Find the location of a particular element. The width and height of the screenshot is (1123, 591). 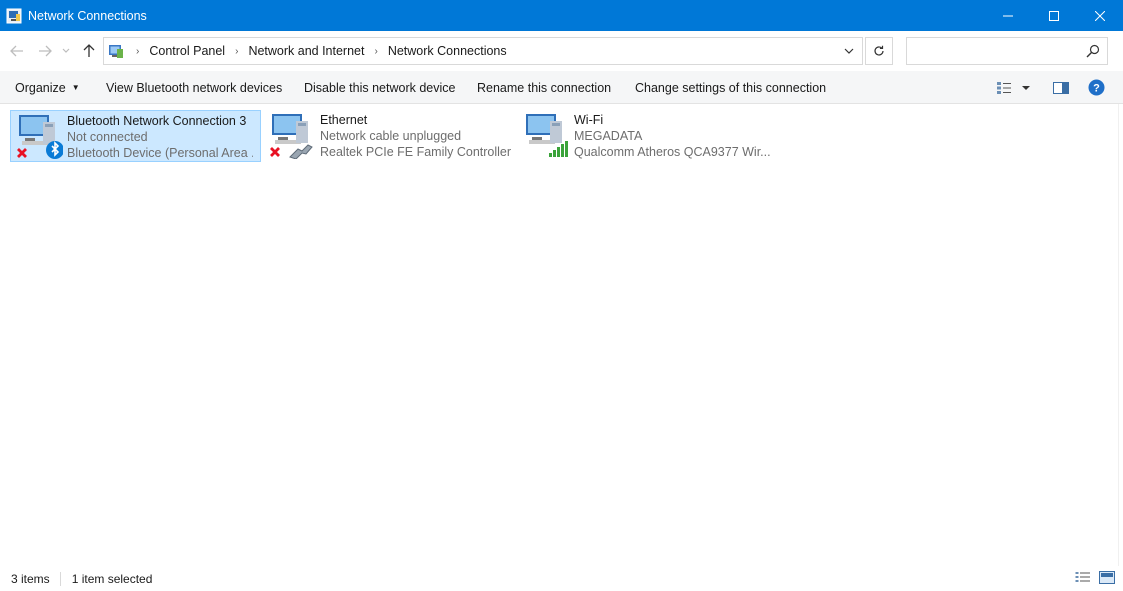

change-settings-button: Change settings of this connection is located at coordinates (730, 87).